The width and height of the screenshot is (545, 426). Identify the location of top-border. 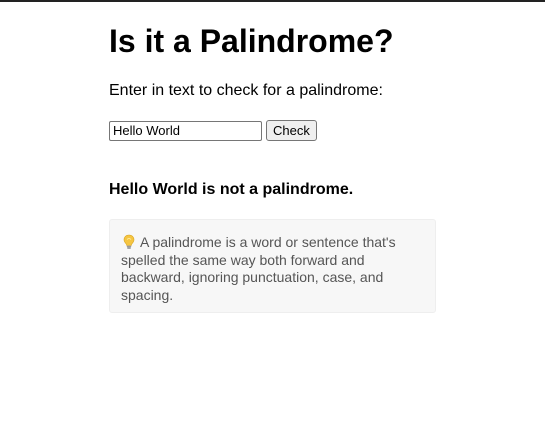
(272, 1).